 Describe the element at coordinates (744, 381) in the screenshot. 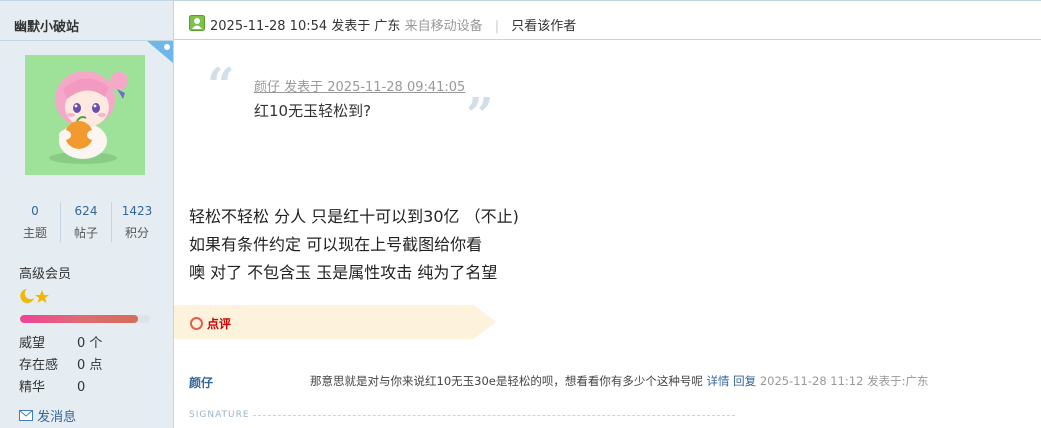

I see `comment-reply-link: 回复` at that location.